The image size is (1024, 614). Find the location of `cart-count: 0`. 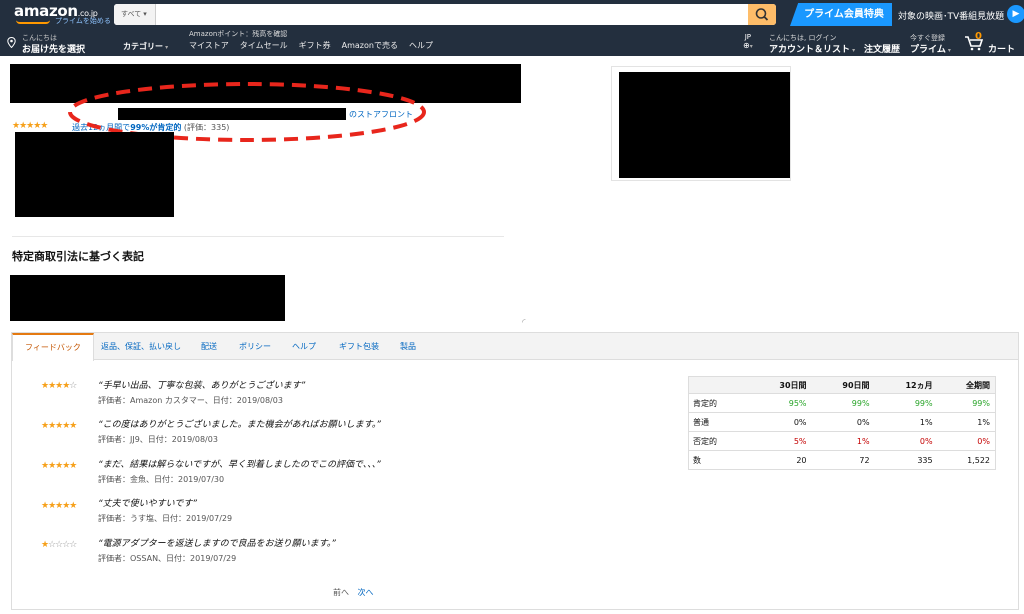

cart-count: 0 is located at coordinates (978, 36).